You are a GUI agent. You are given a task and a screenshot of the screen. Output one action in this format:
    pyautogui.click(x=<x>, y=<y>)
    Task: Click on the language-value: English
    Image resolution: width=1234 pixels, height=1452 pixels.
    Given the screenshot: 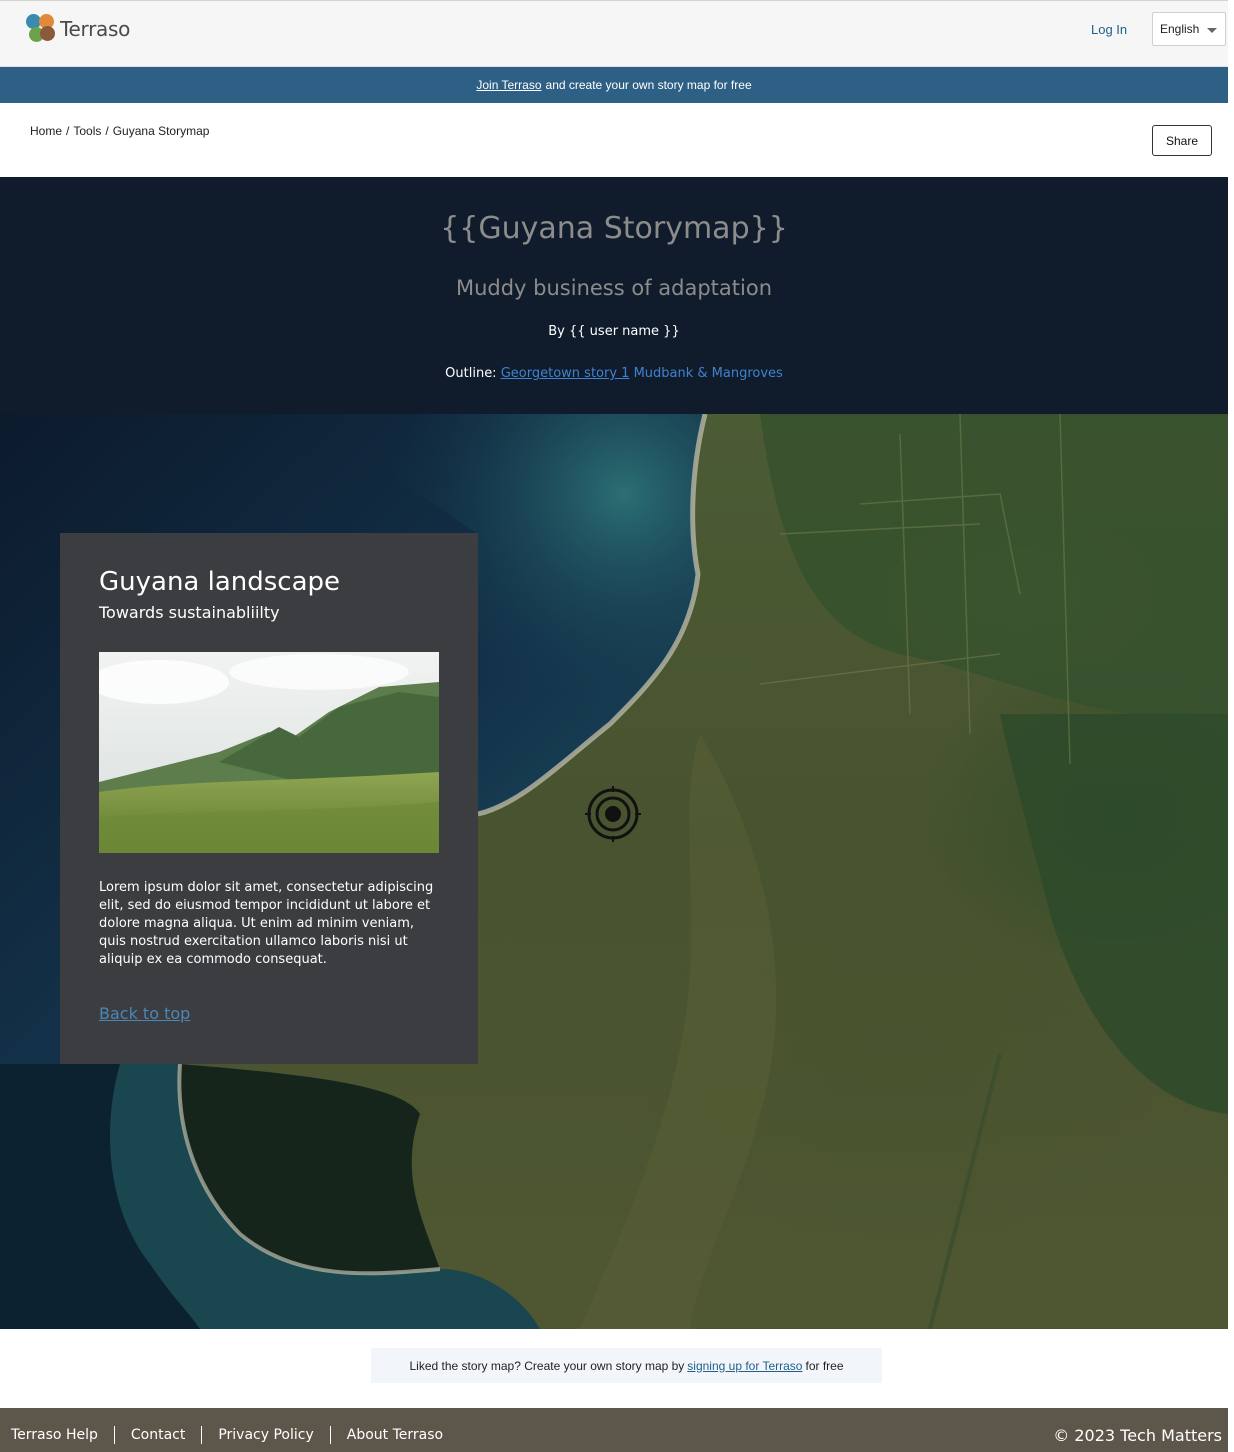 What is the action you would take?
    pyautogui.click(x=1180, y=29)
    